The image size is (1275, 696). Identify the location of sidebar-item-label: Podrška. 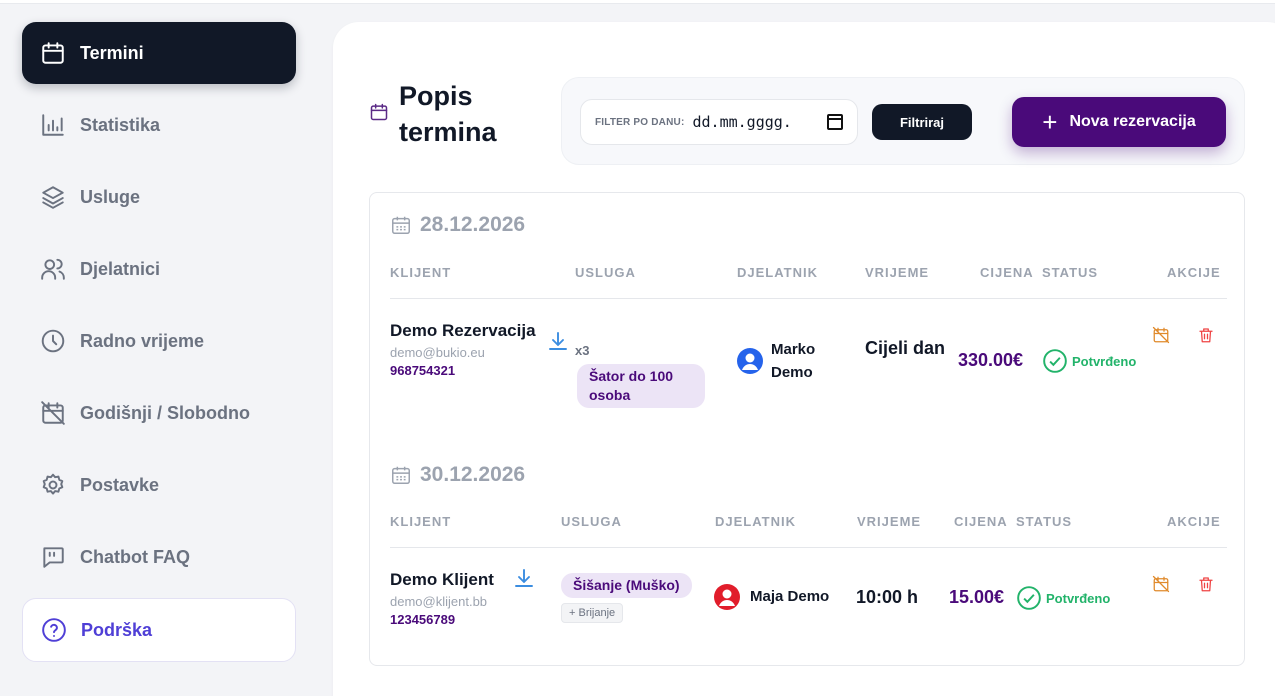
(117, 629).